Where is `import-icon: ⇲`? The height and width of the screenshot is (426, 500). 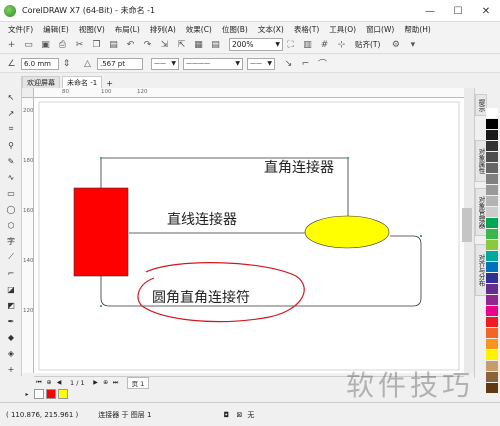
import-icon: ⇲ is located at coordinates (164, 44).